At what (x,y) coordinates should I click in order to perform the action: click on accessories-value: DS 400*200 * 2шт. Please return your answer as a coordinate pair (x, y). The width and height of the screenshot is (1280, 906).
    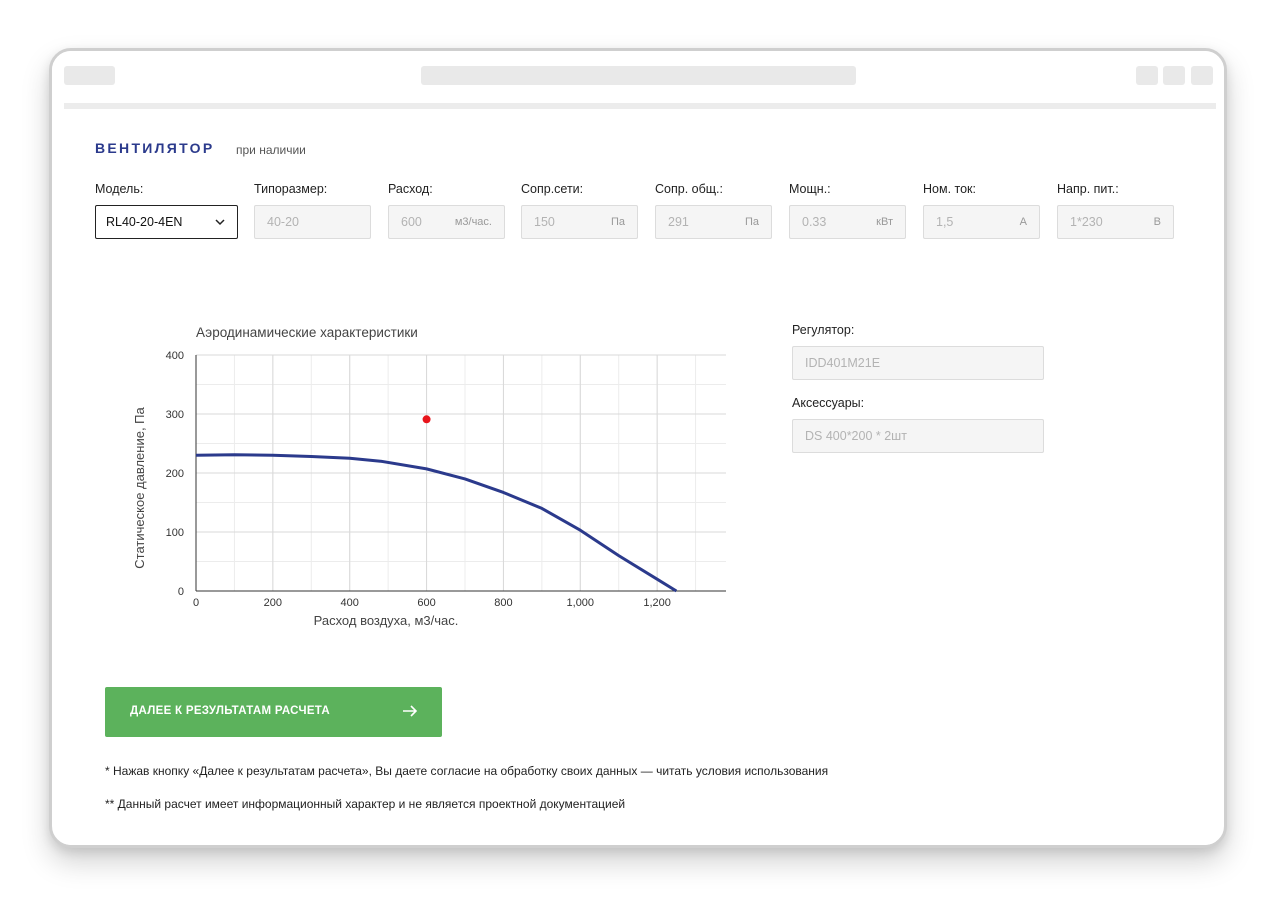
    Looking at the image, I should click on (856, 436).